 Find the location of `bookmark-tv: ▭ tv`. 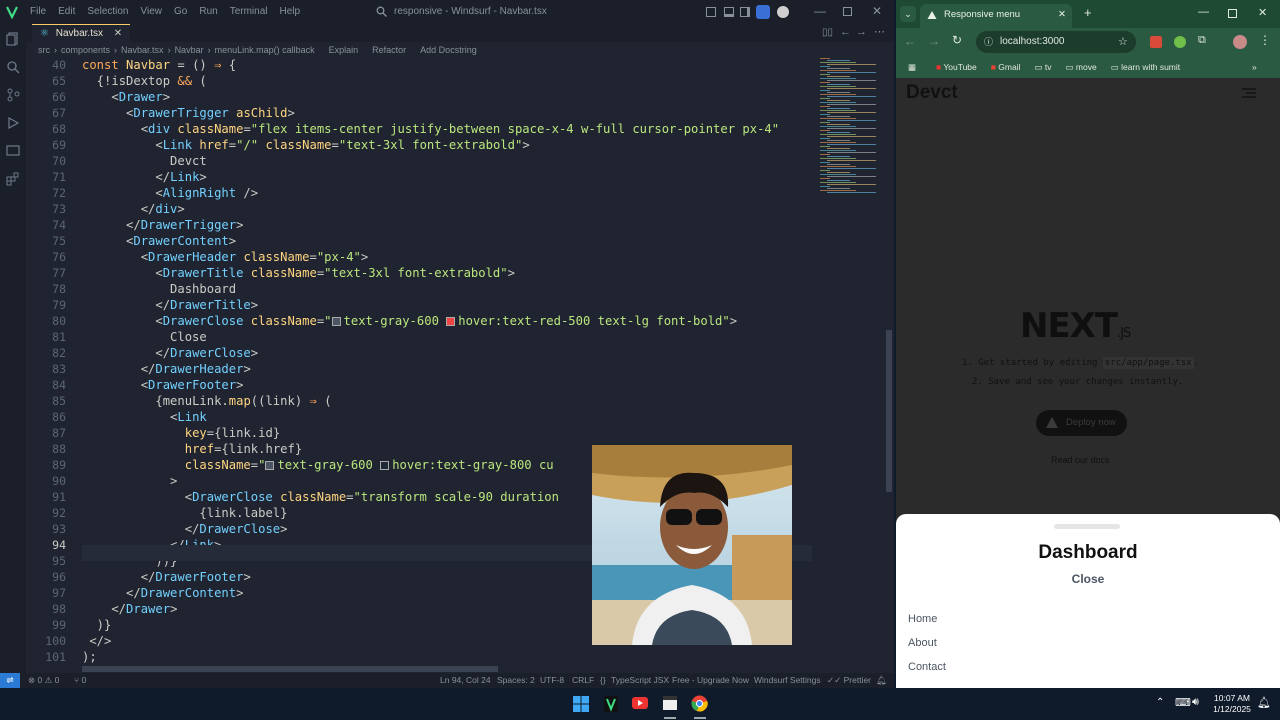

bookmark-tv: ▭ tv is located at coordinates (1042, 67).